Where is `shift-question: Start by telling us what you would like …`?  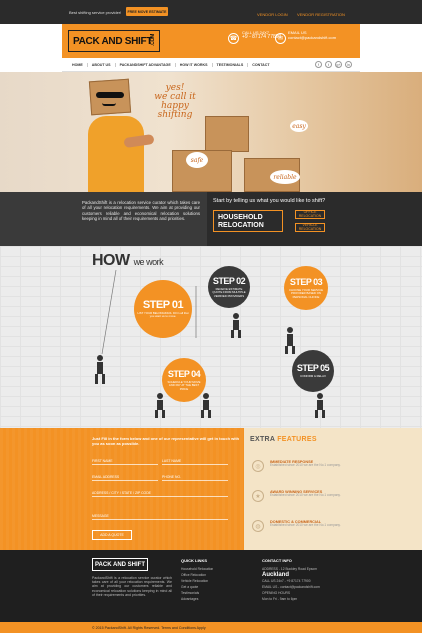
shift-question: Start by telling us what you would like … is located at coordinates (269, 201).